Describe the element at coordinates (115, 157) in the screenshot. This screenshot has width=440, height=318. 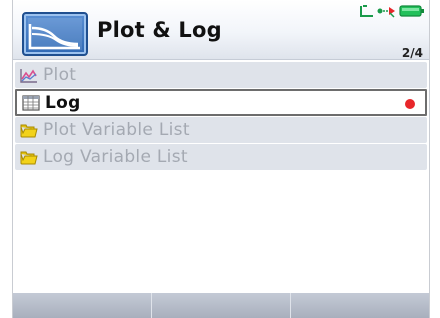
I see `menu-item-label: Log Variable List` at that location.